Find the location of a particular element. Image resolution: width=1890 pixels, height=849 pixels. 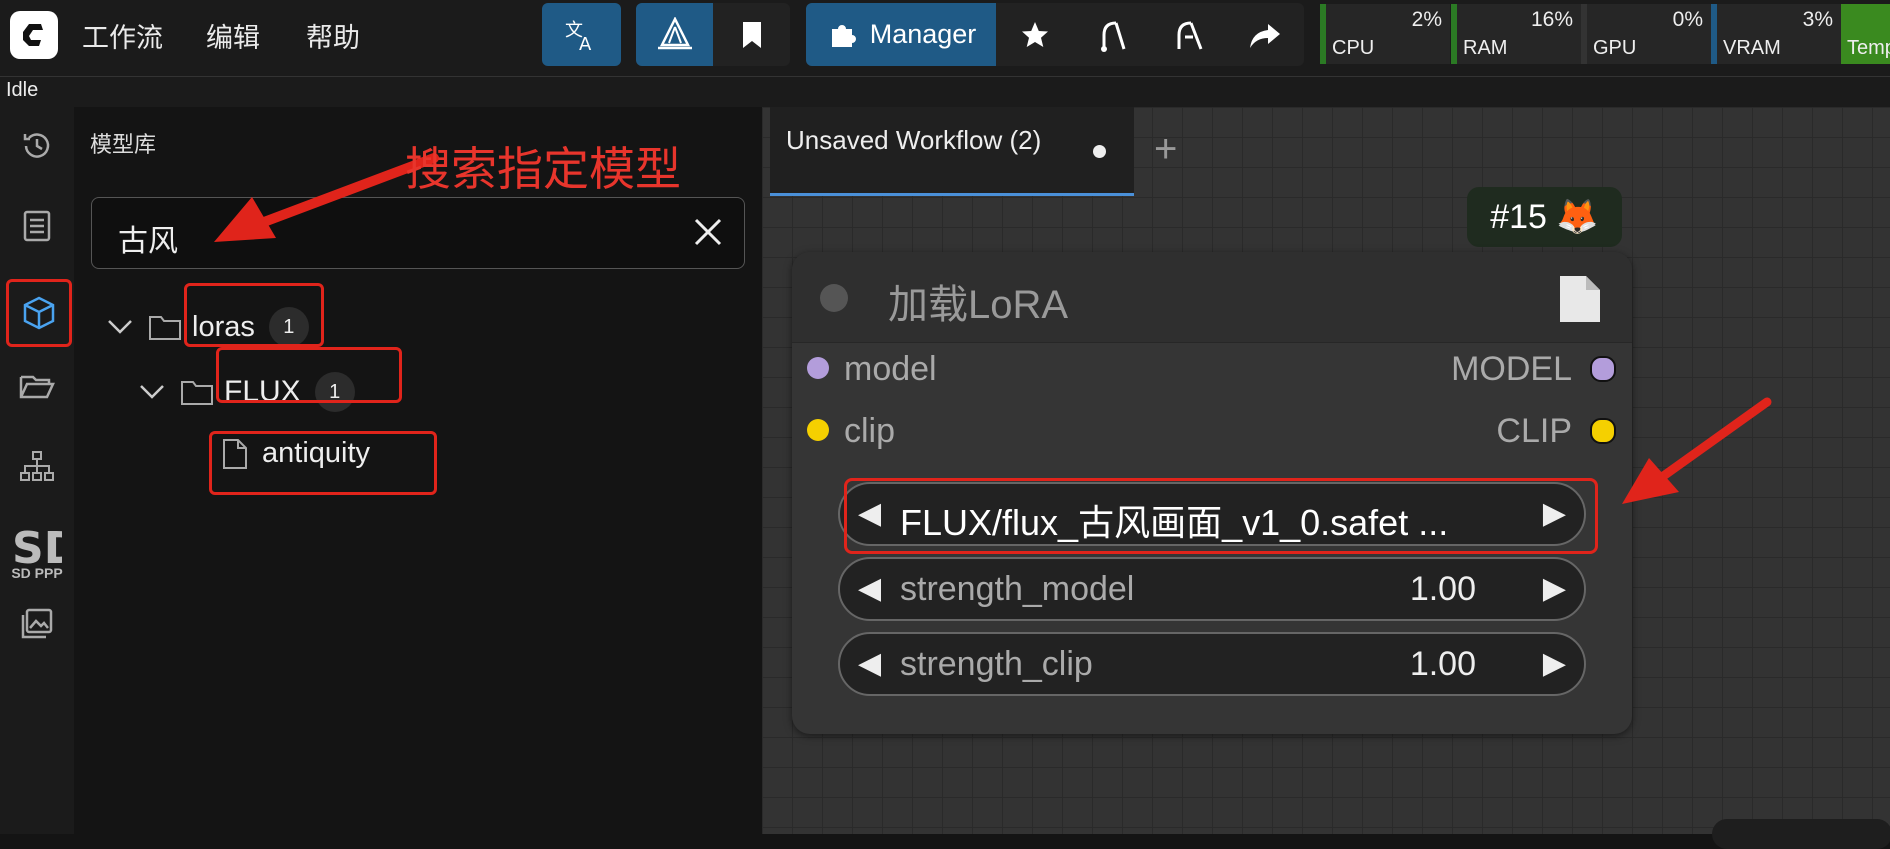

annotation-arrow-icon is located at coordinates (1697, 450).